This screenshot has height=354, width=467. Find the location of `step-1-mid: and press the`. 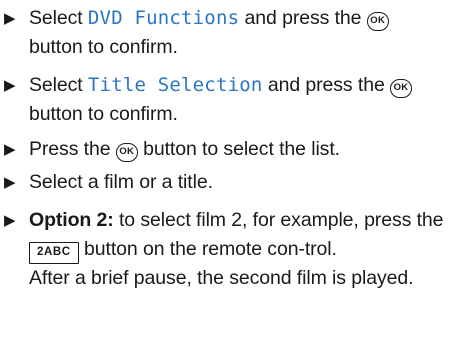

step-1-mid: and press the is located at coordinates (303, 18).